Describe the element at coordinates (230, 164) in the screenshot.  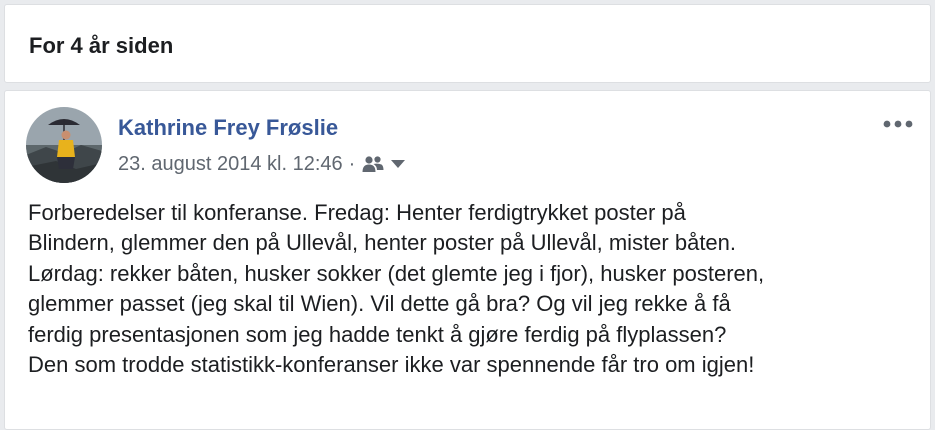
I see `post-timestamp: 23. august 2014 kl. 12:46` at that location.